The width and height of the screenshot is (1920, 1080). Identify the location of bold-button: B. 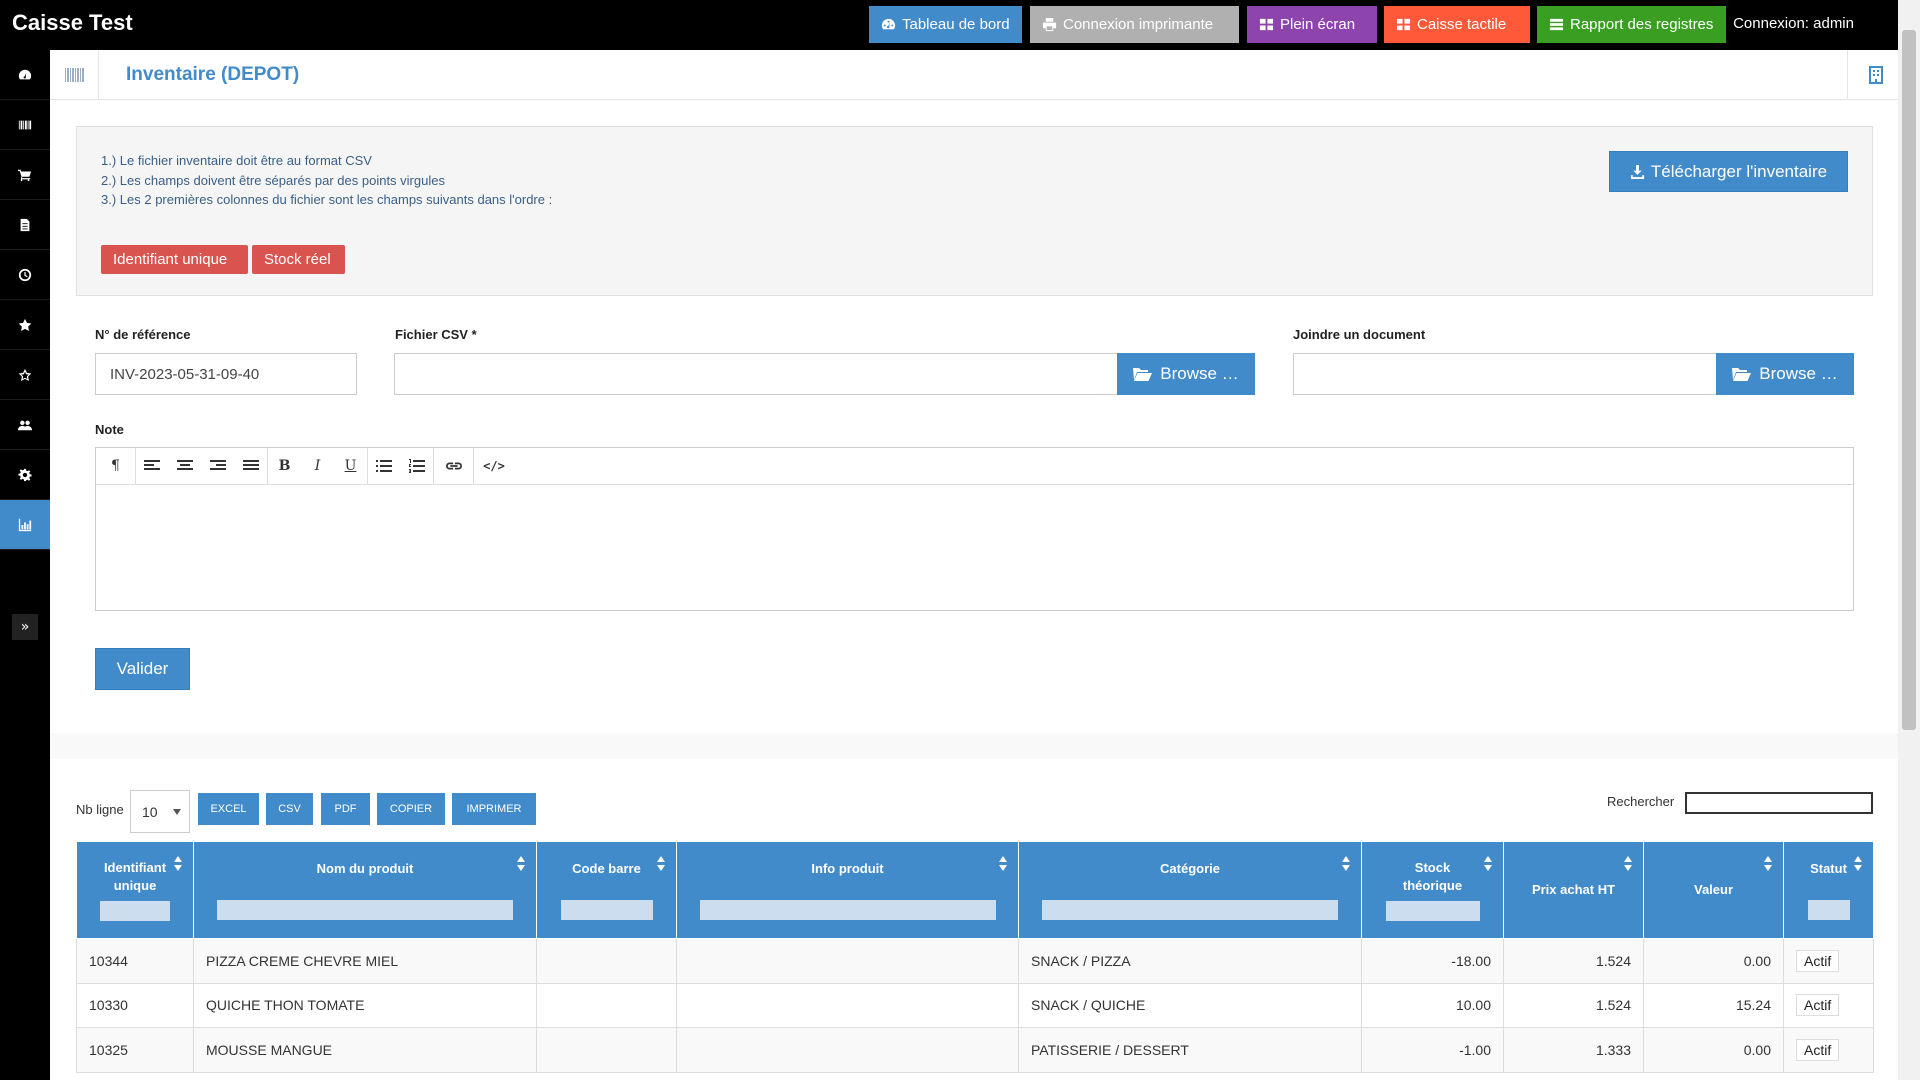
(284, 466).